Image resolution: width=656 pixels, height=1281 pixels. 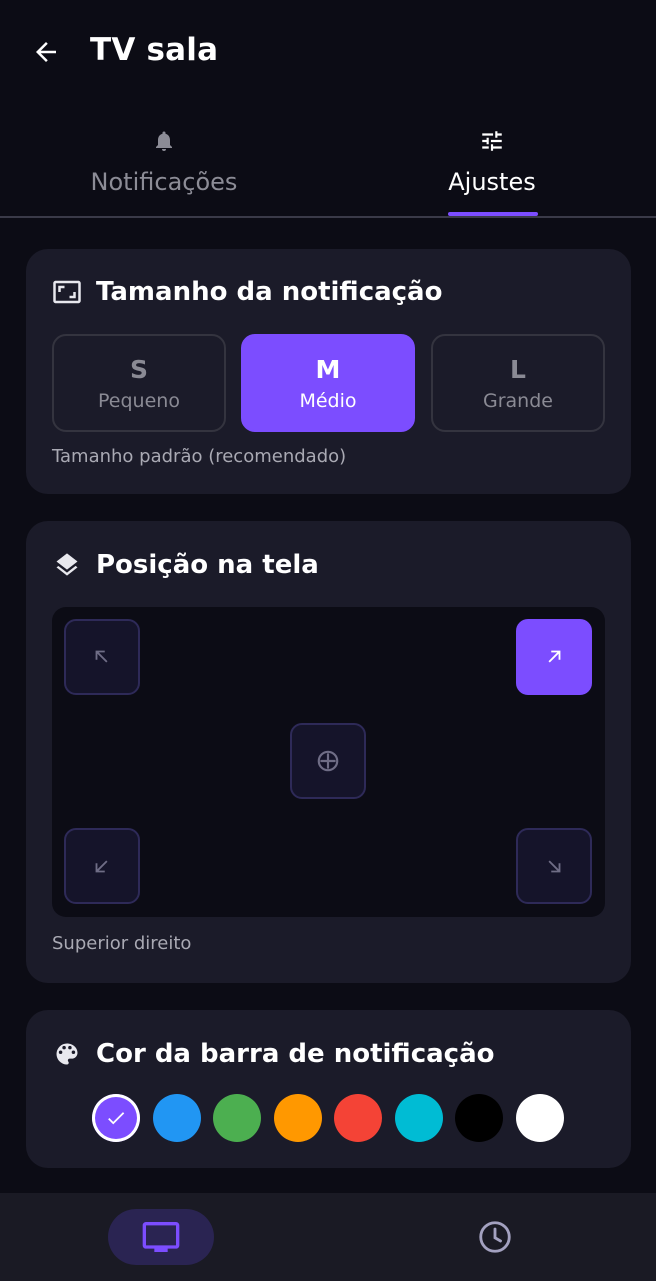 I want to click on color-swatch-blue, so click(x=176, y=1118).